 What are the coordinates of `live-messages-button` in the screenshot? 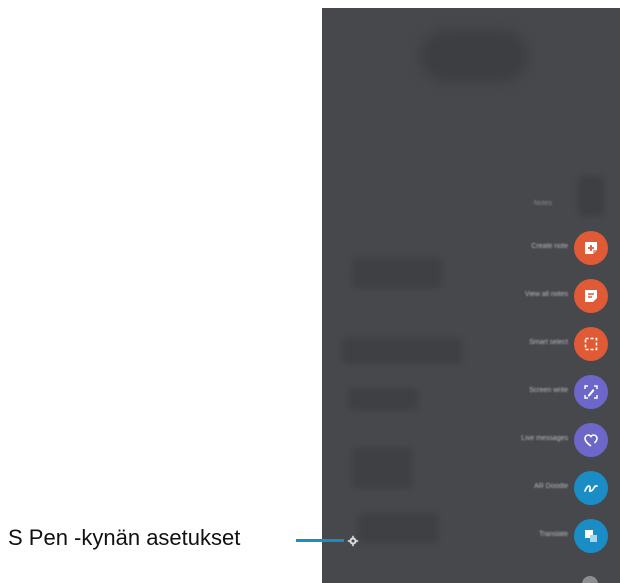 It's located at (591, 440).